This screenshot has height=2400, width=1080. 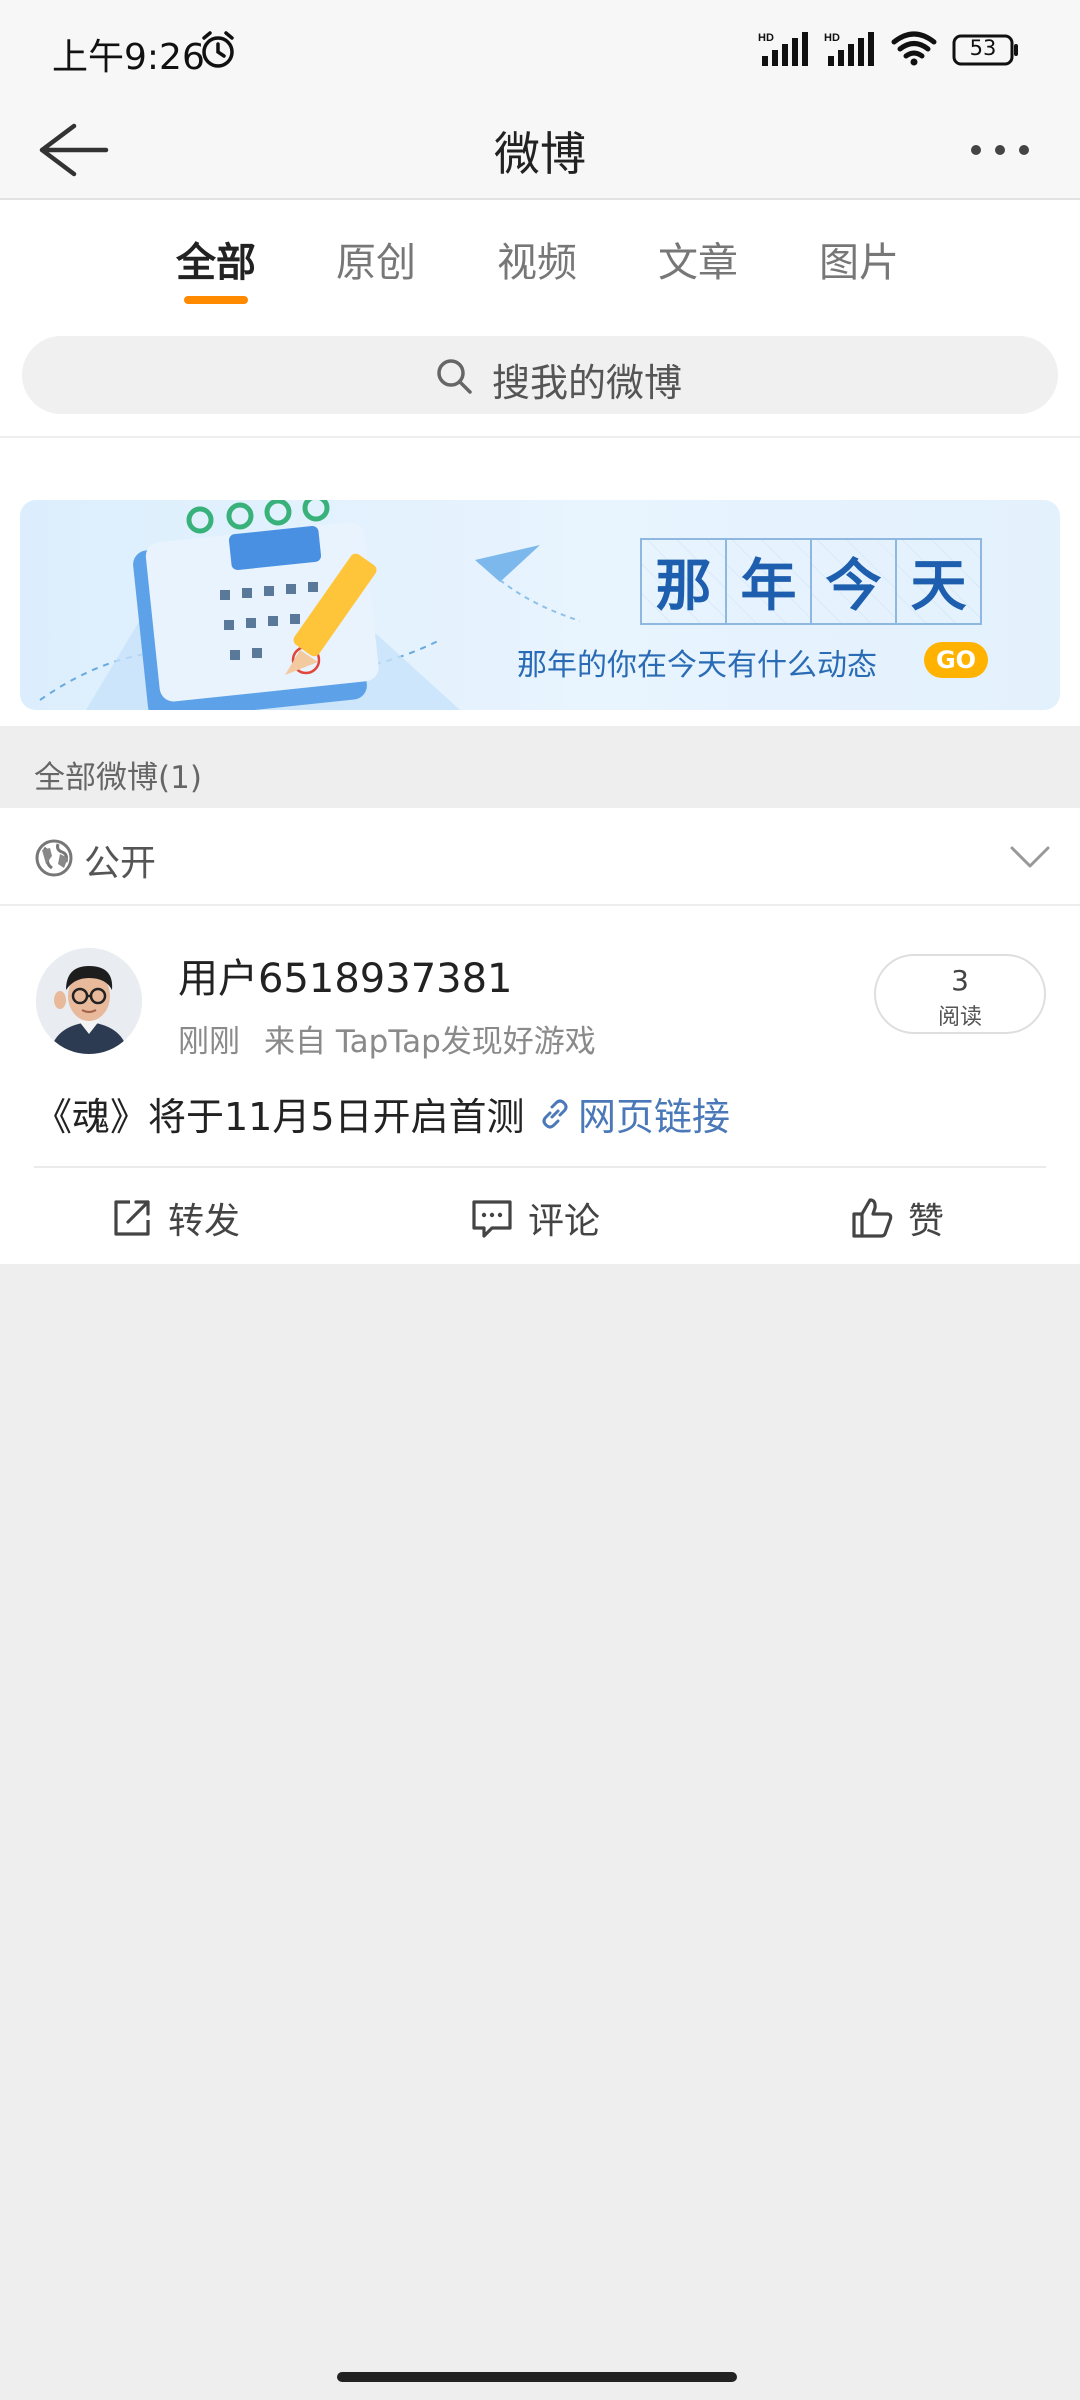 I want to click on tab-video: 视频, so click(x=537, y=259).